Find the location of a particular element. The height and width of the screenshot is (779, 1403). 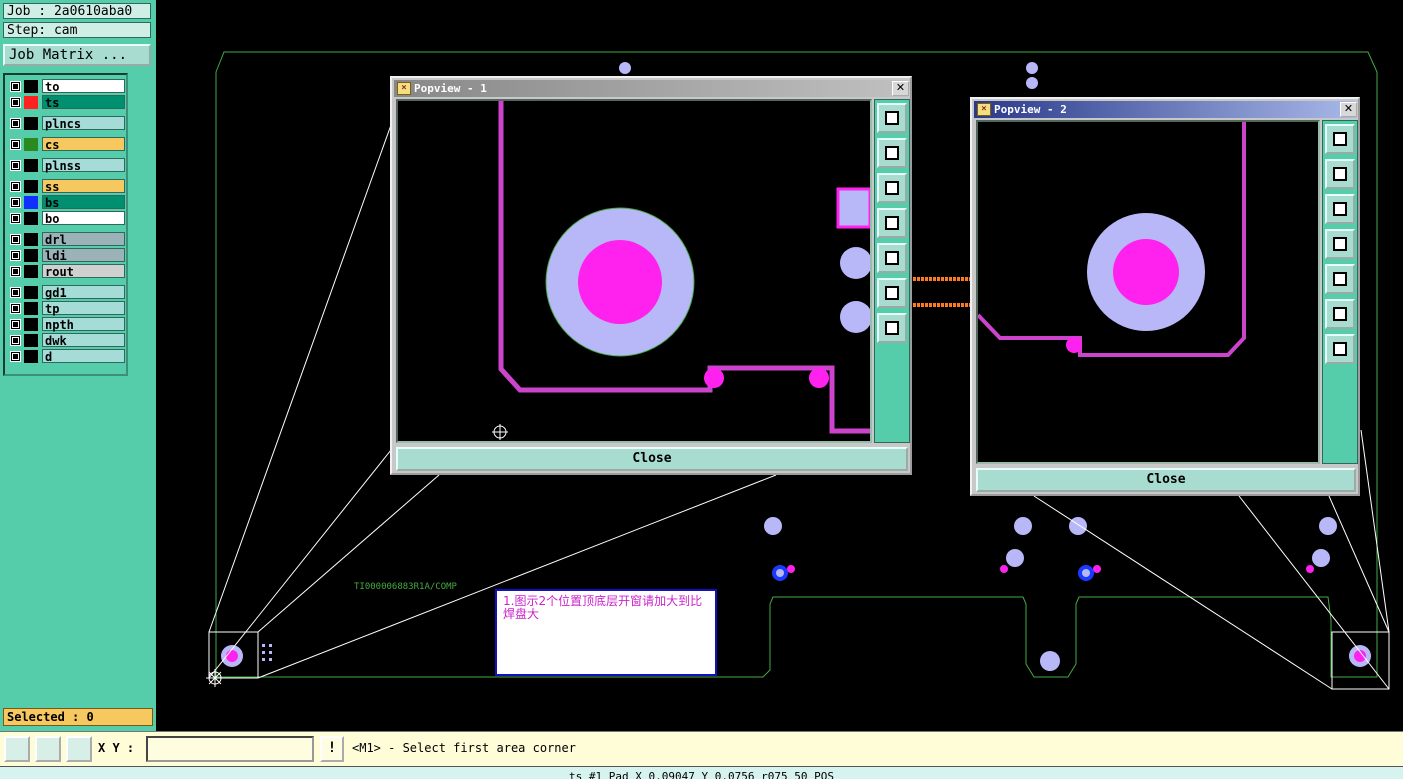

layer-row-ldi: ldi is located at coordinates (66, 255).